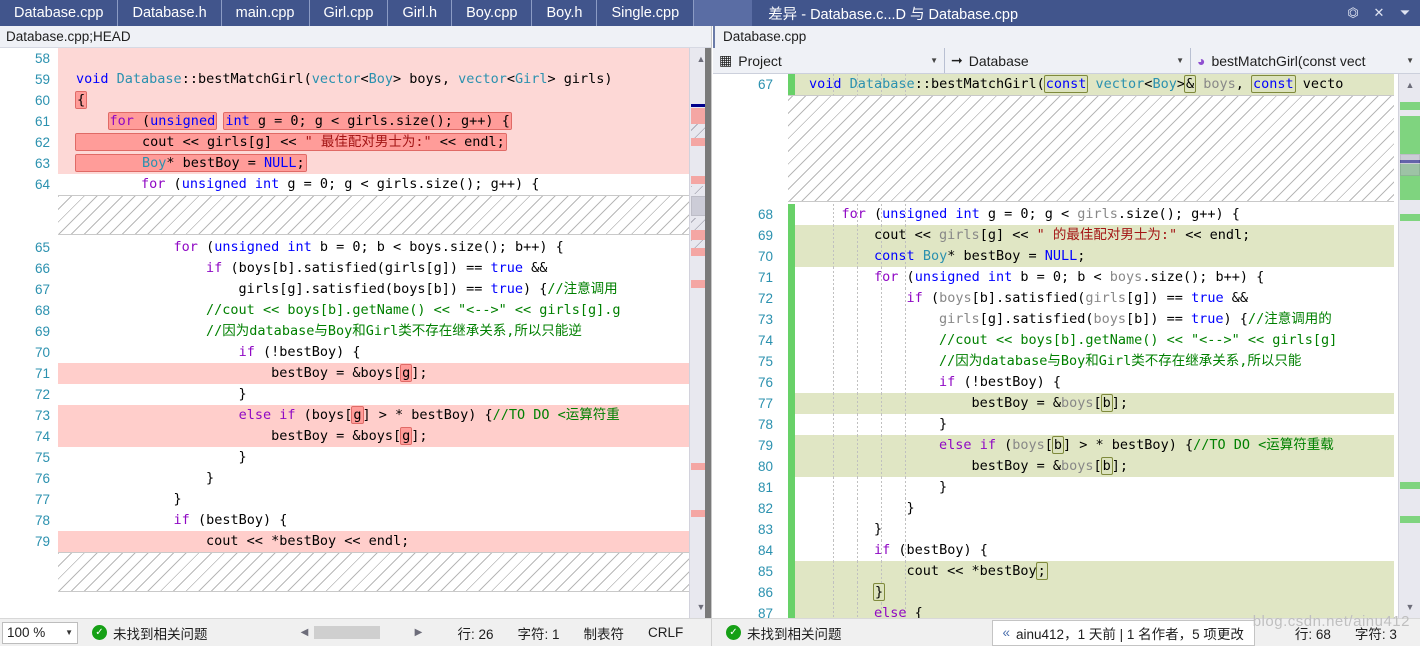 This screenshot has width=1420, height=646. I want to click on nav-member-dropdown: ◕ bestMatchGirl(const vect ▼, so click(1305, 60).